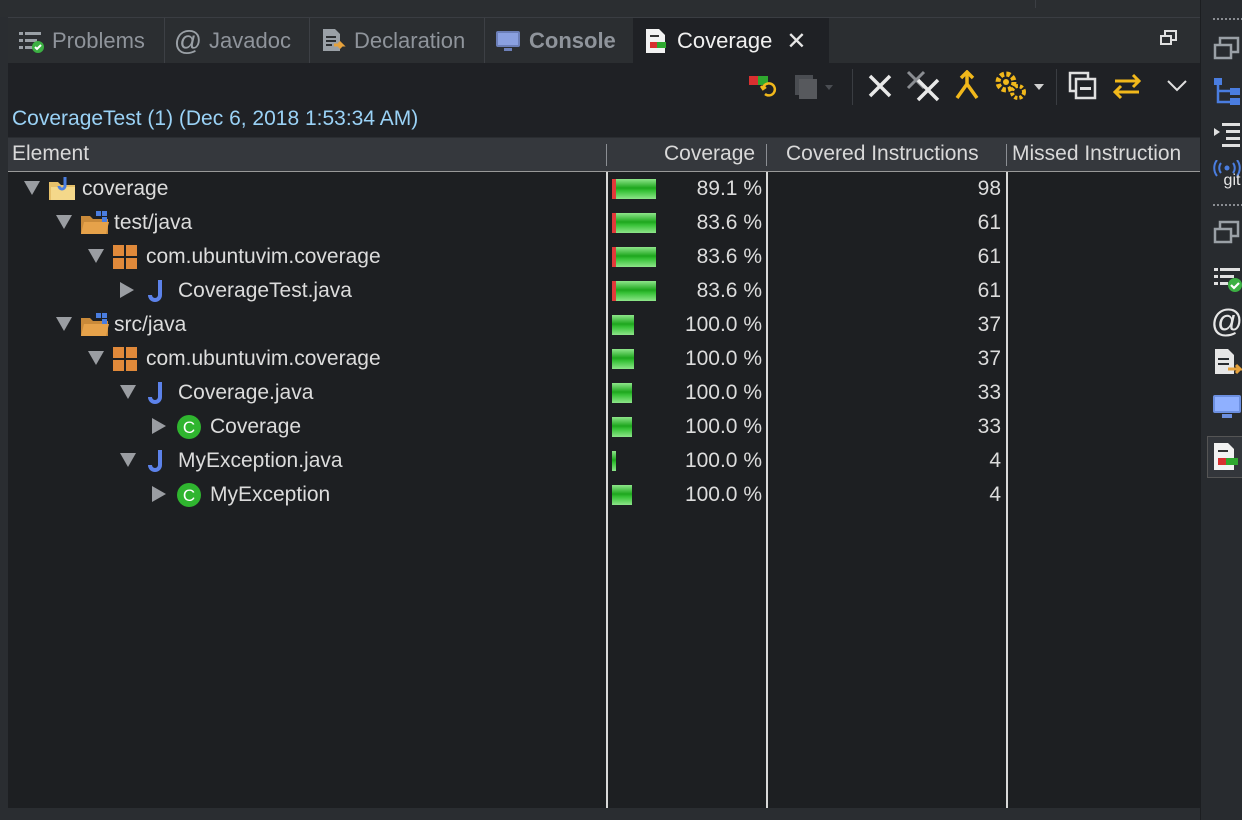  Describe the element at coordinates (924, 86) in the screenshot. I see `remove-all-sessions-icon` at that location.